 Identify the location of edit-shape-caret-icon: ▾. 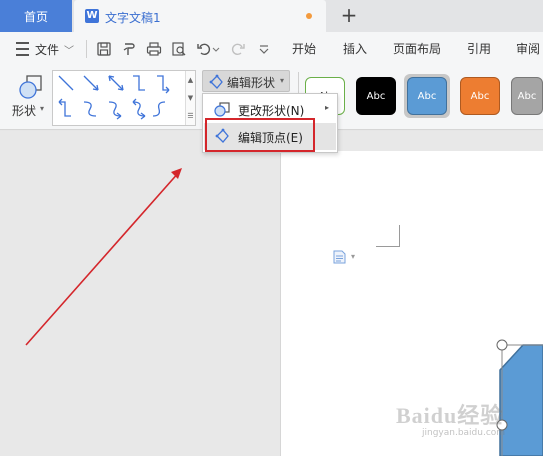
(282, 80).